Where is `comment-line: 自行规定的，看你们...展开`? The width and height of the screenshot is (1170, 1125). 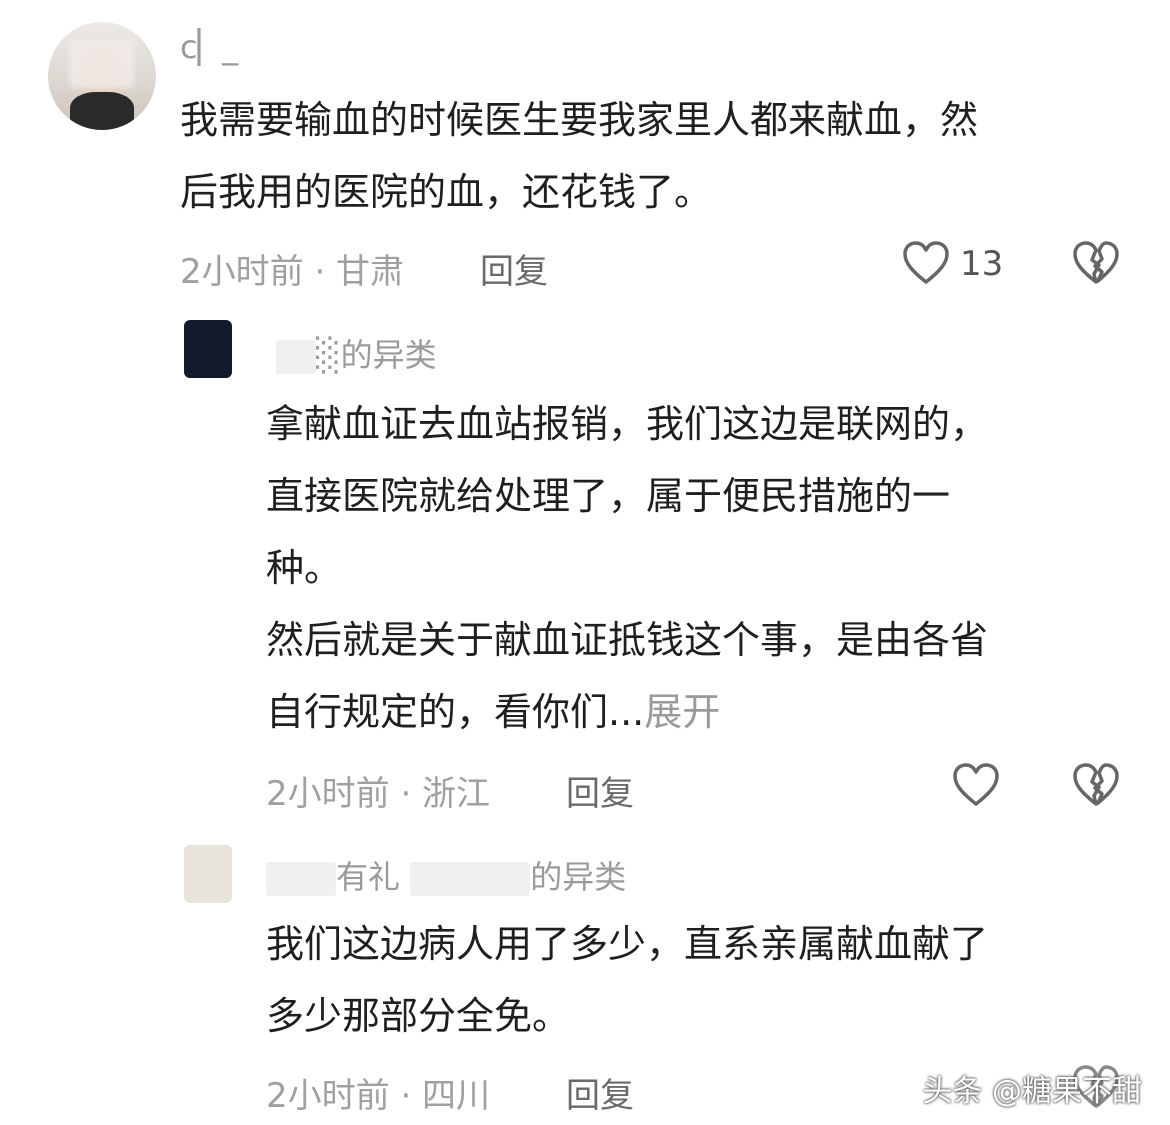
comment-line: 自行规定的，看你们...展开 is located at coordinates (627, 712).